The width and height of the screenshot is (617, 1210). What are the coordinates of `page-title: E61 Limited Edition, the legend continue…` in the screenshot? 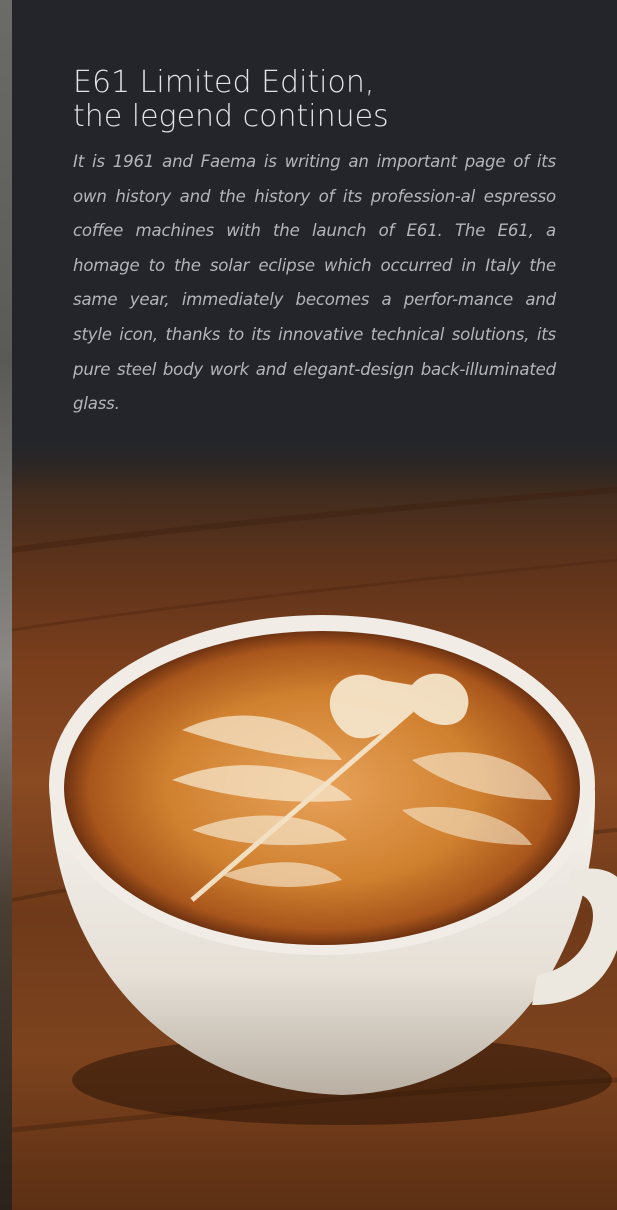 It's located at (323, 100).